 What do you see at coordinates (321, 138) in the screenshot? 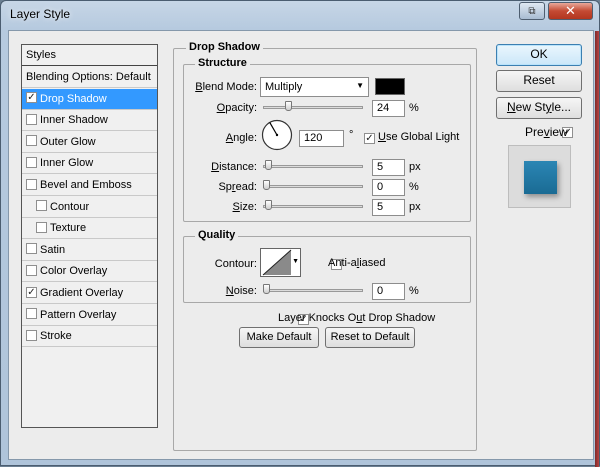
I see `angle-field: 120` at bounding box center [321, 138].